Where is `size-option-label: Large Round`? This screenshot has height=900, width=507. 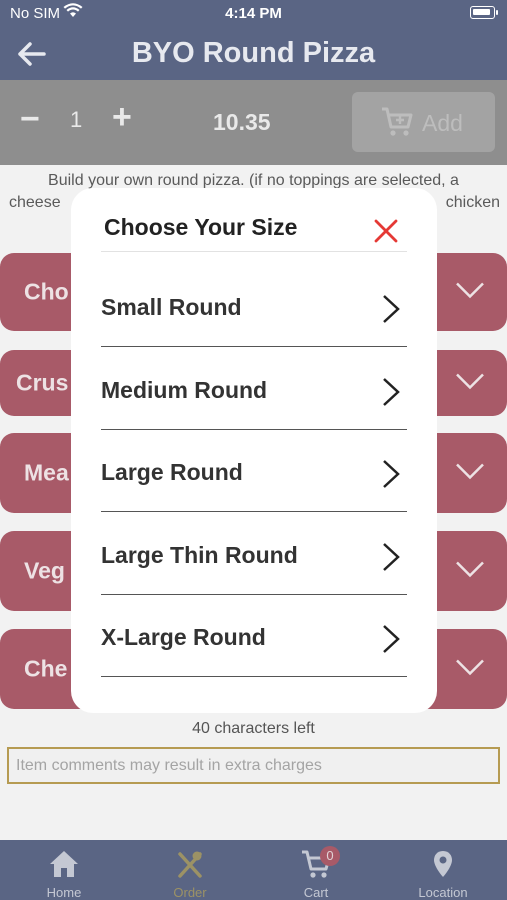
size-option-label: Large Round is located at coordinates (172, 472).